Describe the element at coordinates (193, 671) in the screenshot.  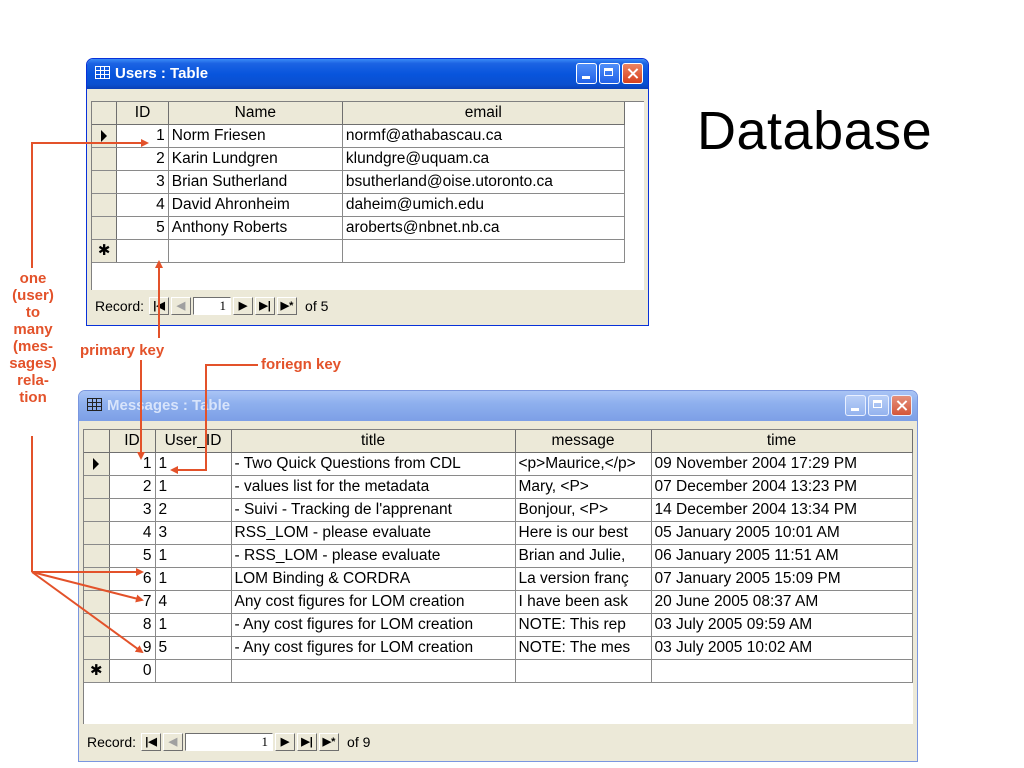
I see `cell-user-id` at that location.